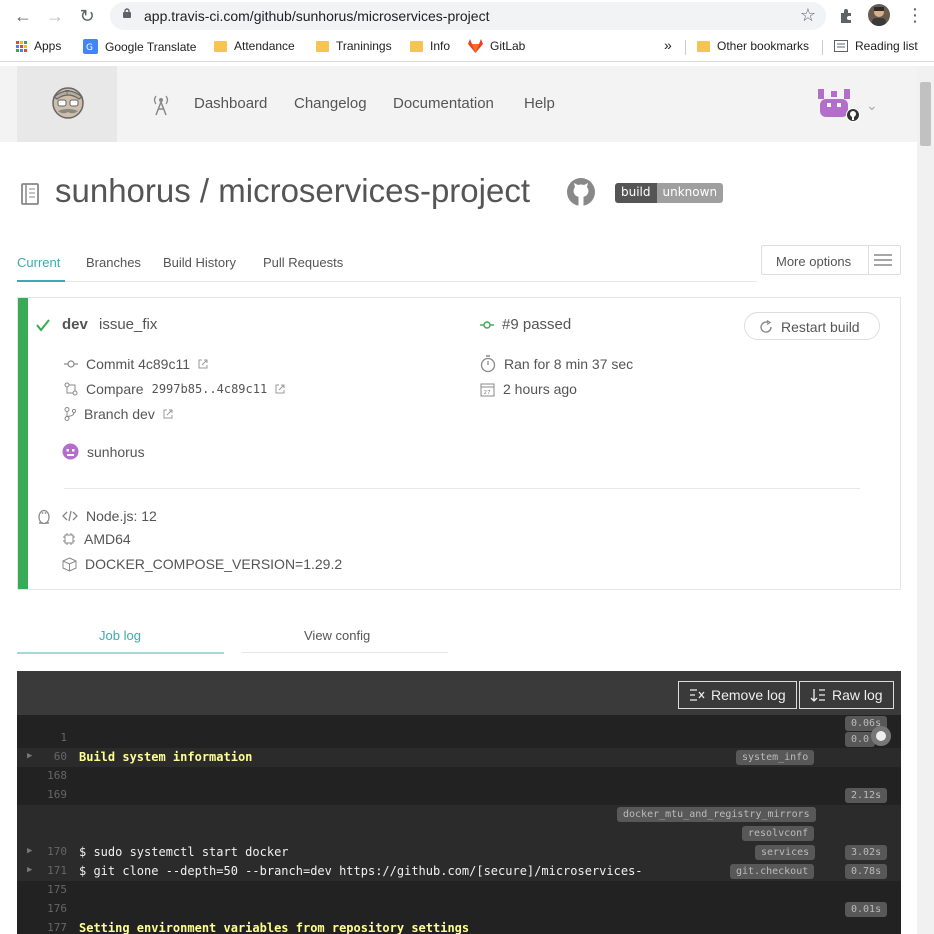 This screenshot has width=934, height=934. Describe the element at coordinates (831, 260) in the screenshot. I see `more-options-button: More options` at that location.